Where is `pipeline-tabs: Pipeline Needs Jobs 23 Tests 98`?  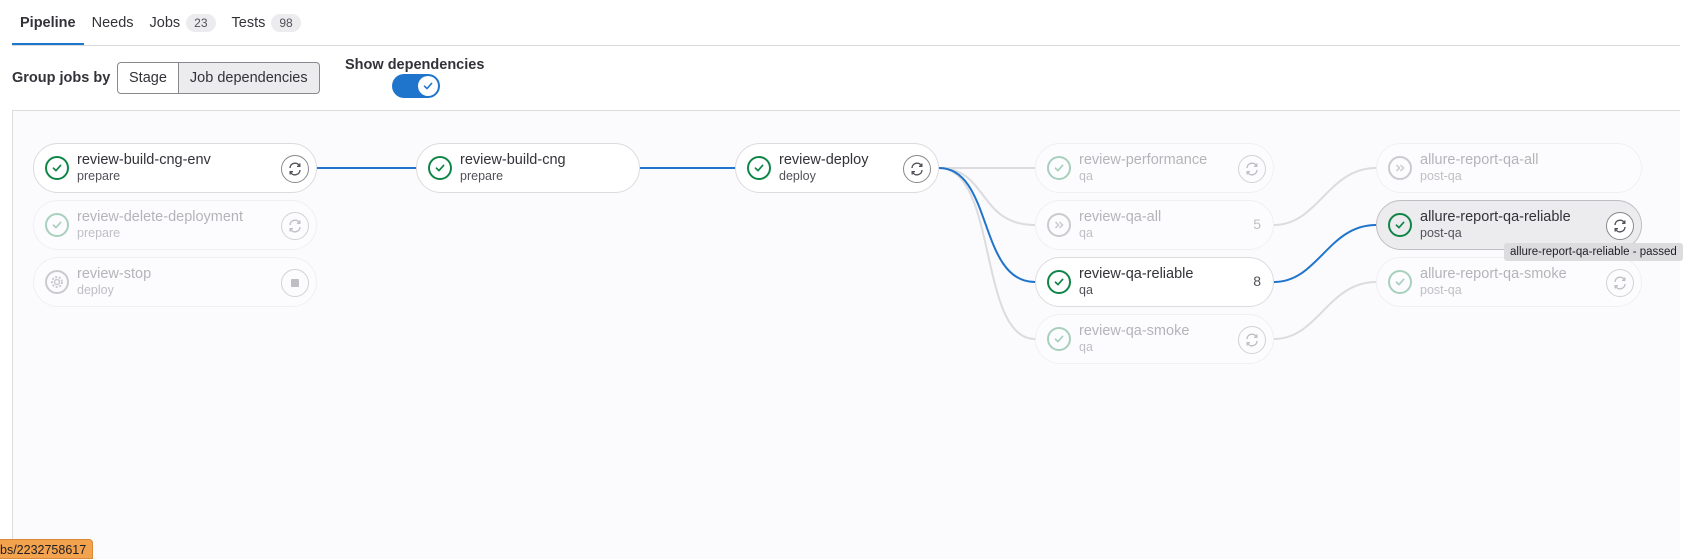 pipeline-tabs: Pipeline Needs Jobs 23 Tests 98 is located at coordinates (846, 23).